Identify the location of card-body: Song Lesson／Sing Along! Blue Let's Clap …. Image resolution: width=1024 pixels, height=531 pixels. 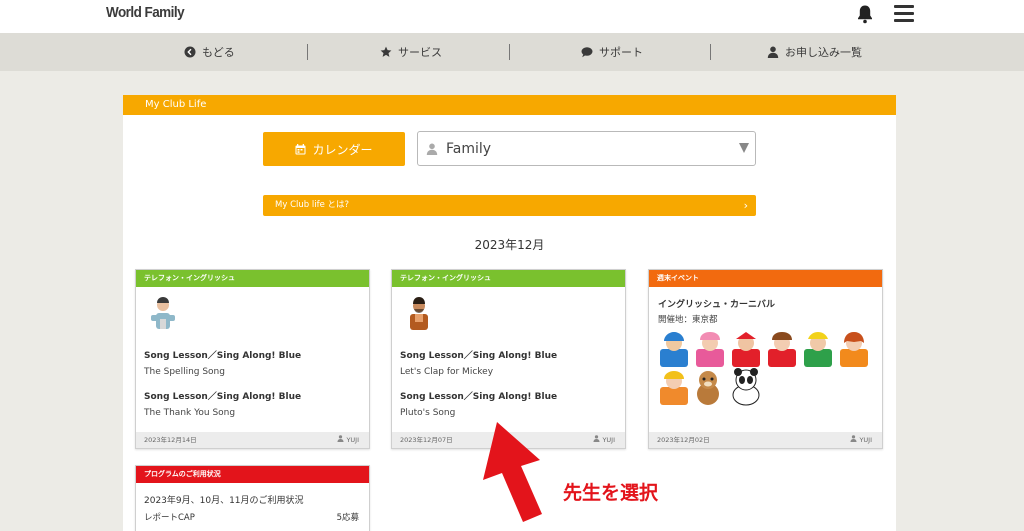
(508, 352).